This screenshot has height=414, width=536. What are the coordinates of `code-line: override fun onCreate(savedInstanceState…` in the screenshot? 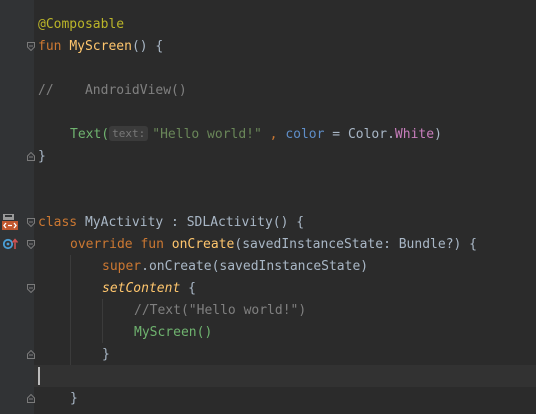 It's located at (273, 245).